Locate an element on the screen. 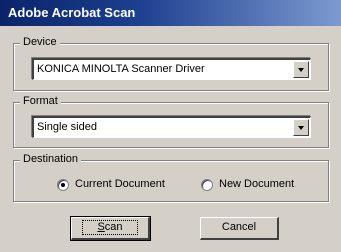  format-dropdown-button is located at coordinates (301, 127).